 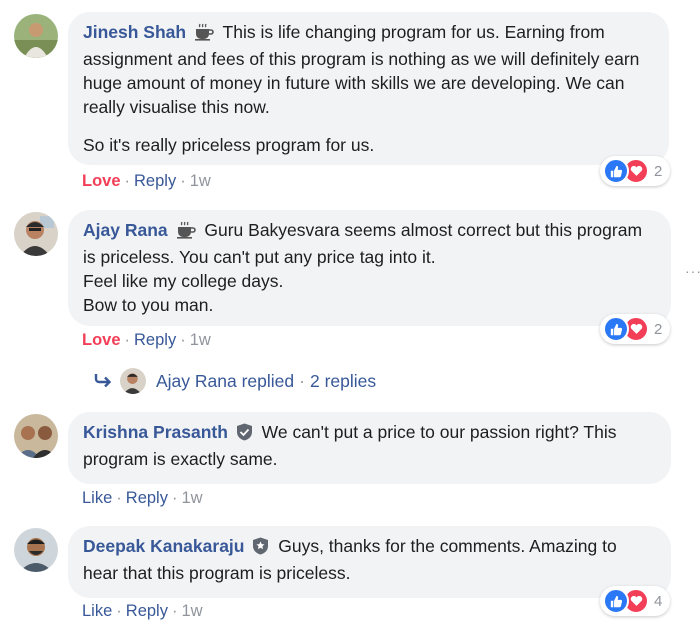 What do you see at coordinates (103, 381) in the screenshot?
I see `reply-arrow-icon` at bounding box center [103, 381].